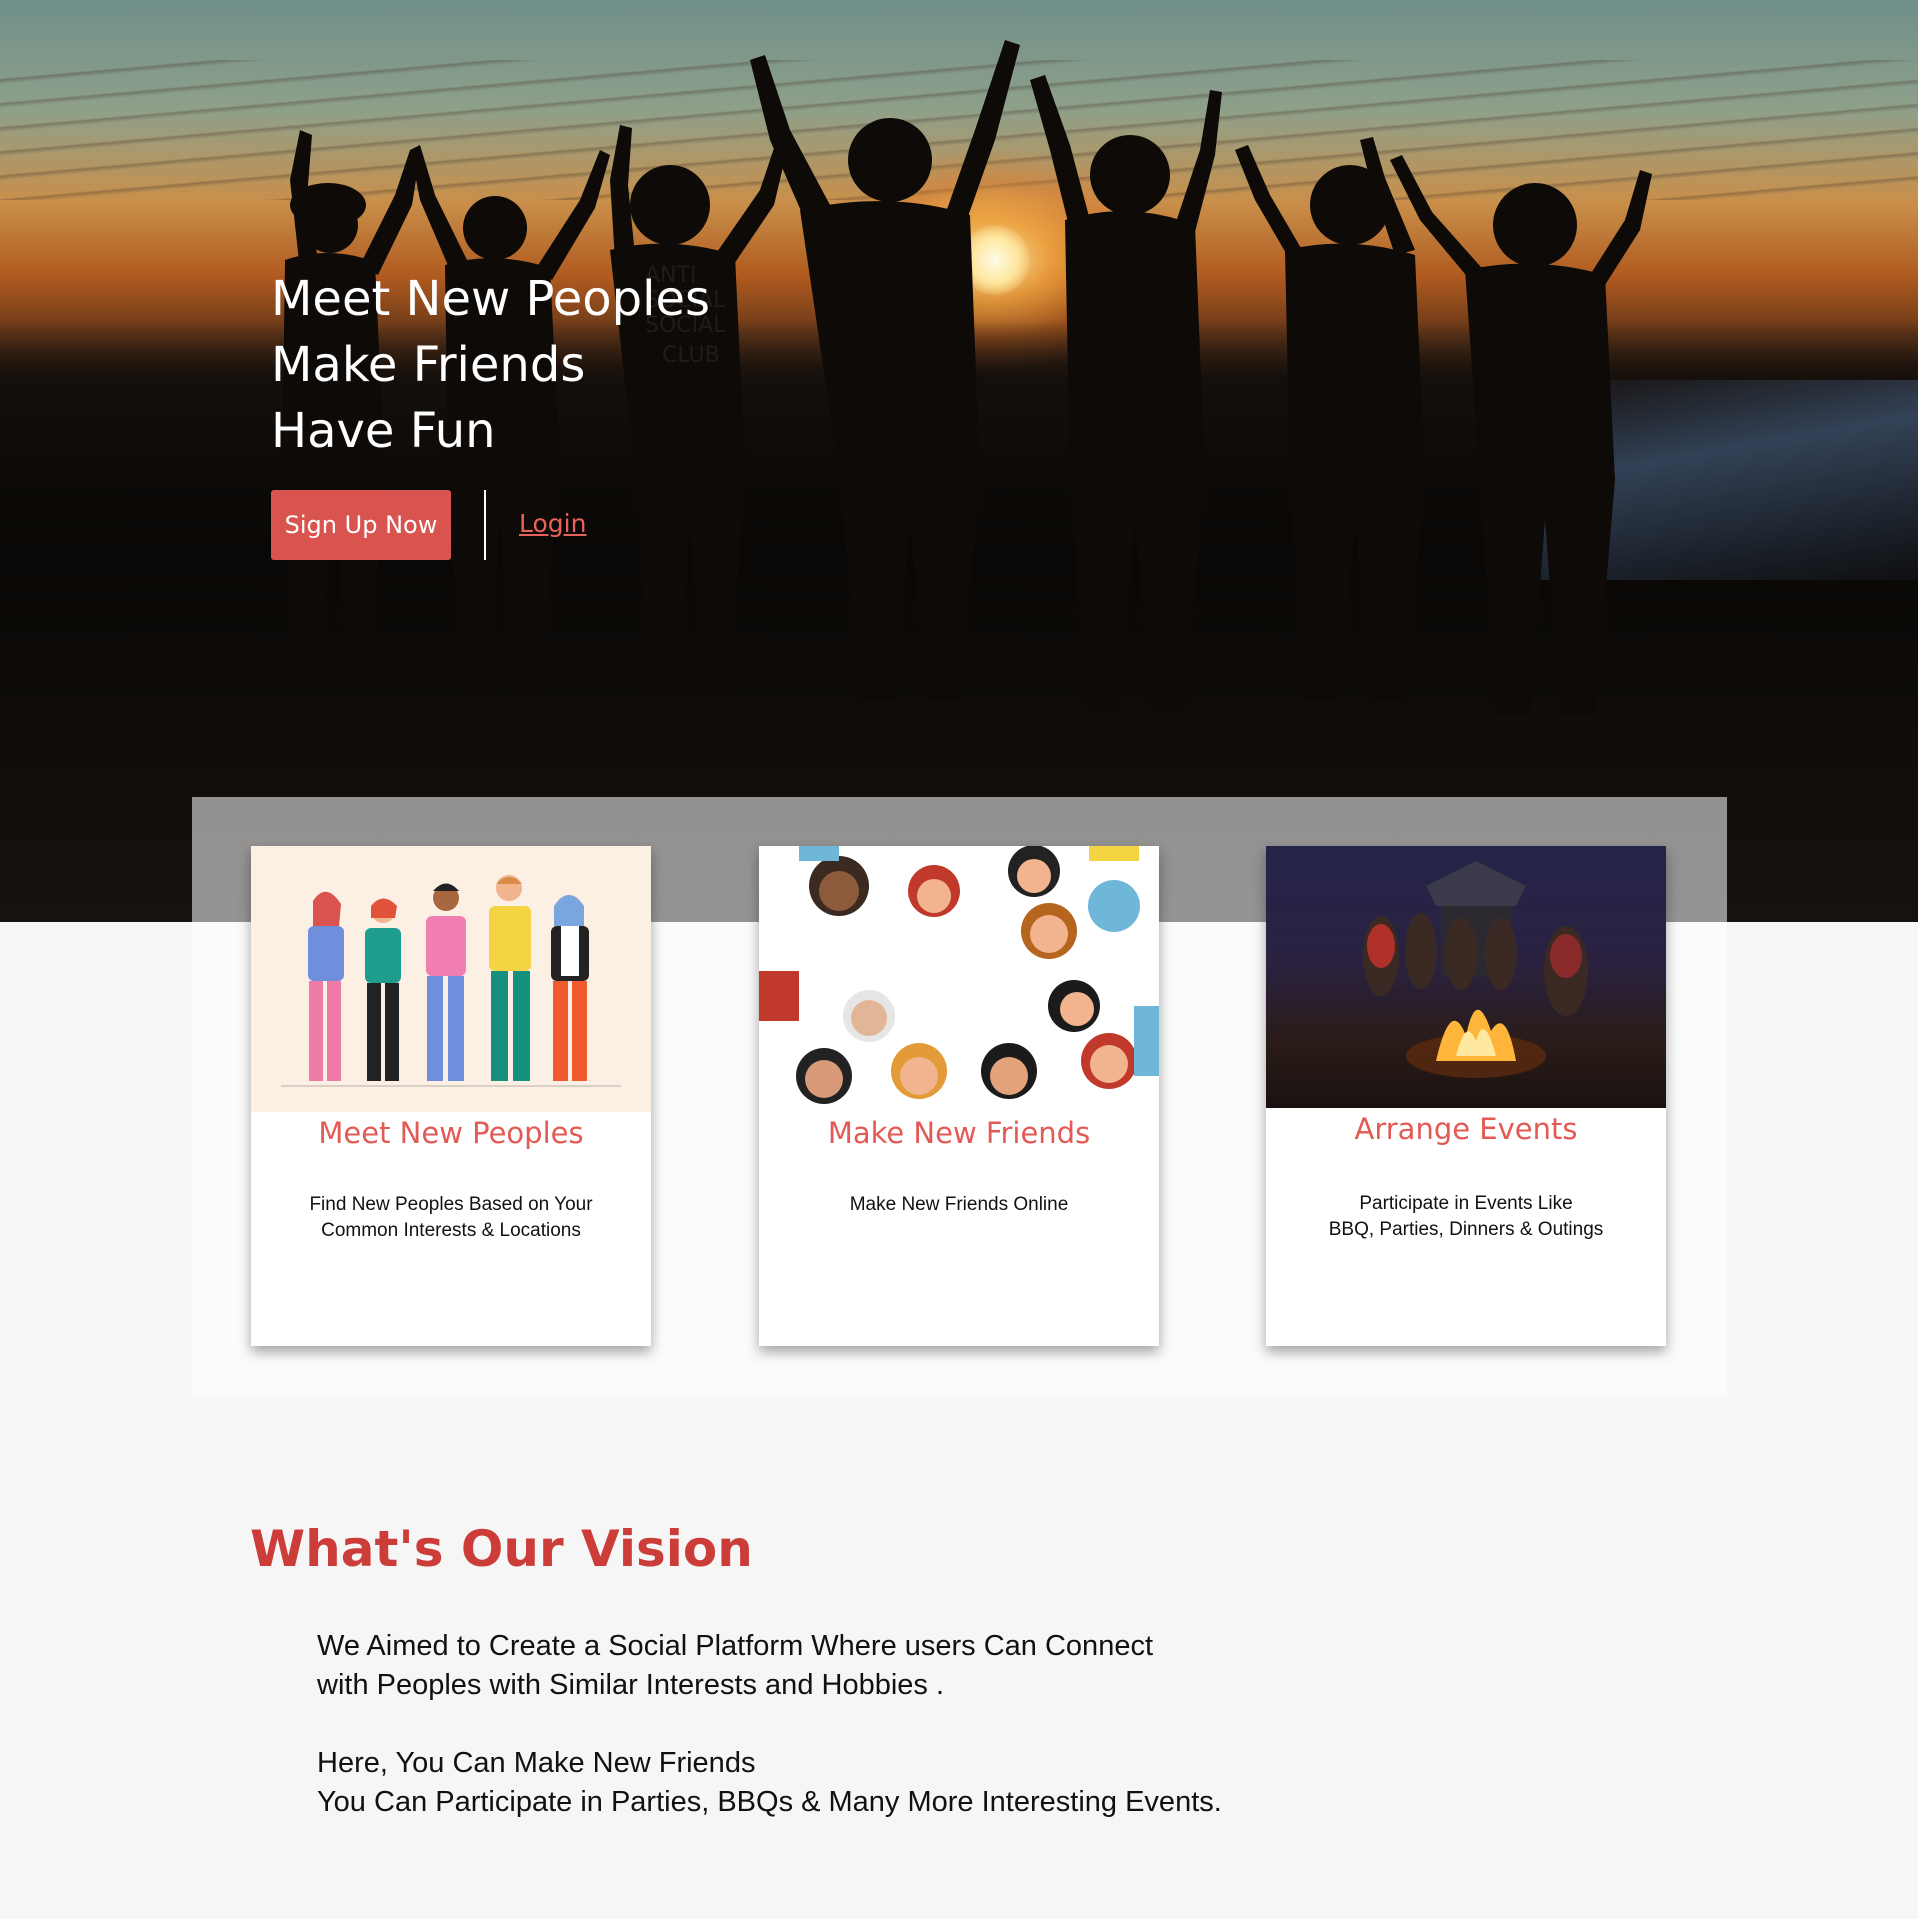 The height and width of the screenshot is (1919, 1918). I want to click on group-illustration-image, so click(451, 979).